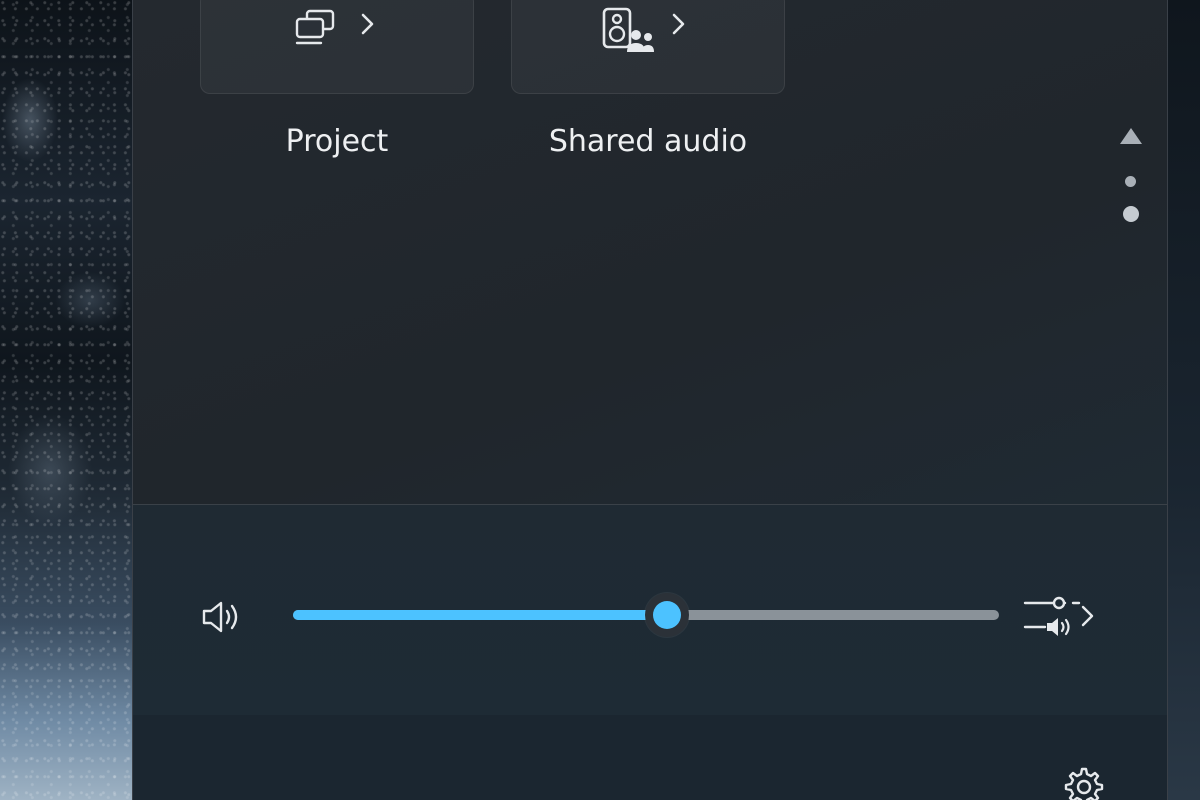 The height and width of the screenshot is (800, 1200). I want to click on shared-audio-tile-button, so click(648, 47).